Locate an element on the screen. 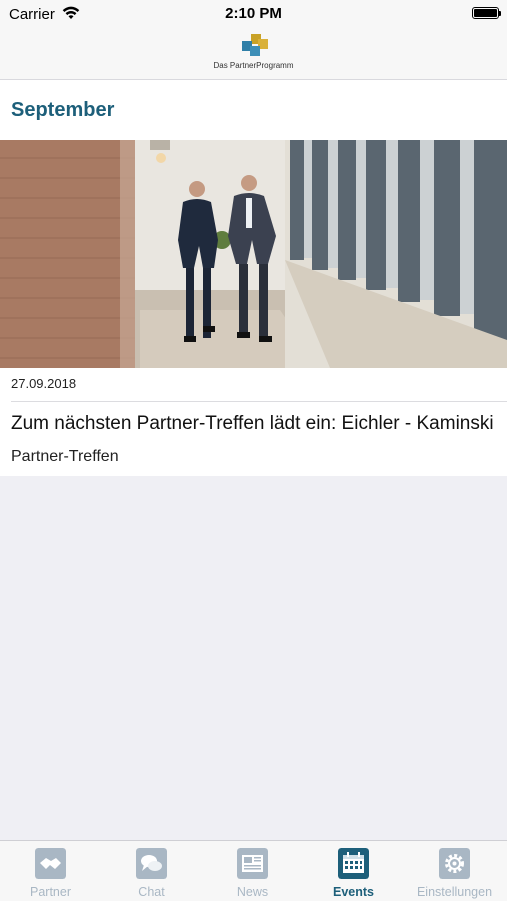 The height and width of the screenshot is (901, 507). chat-bubbles-icon is located at coordinates (151, 863).